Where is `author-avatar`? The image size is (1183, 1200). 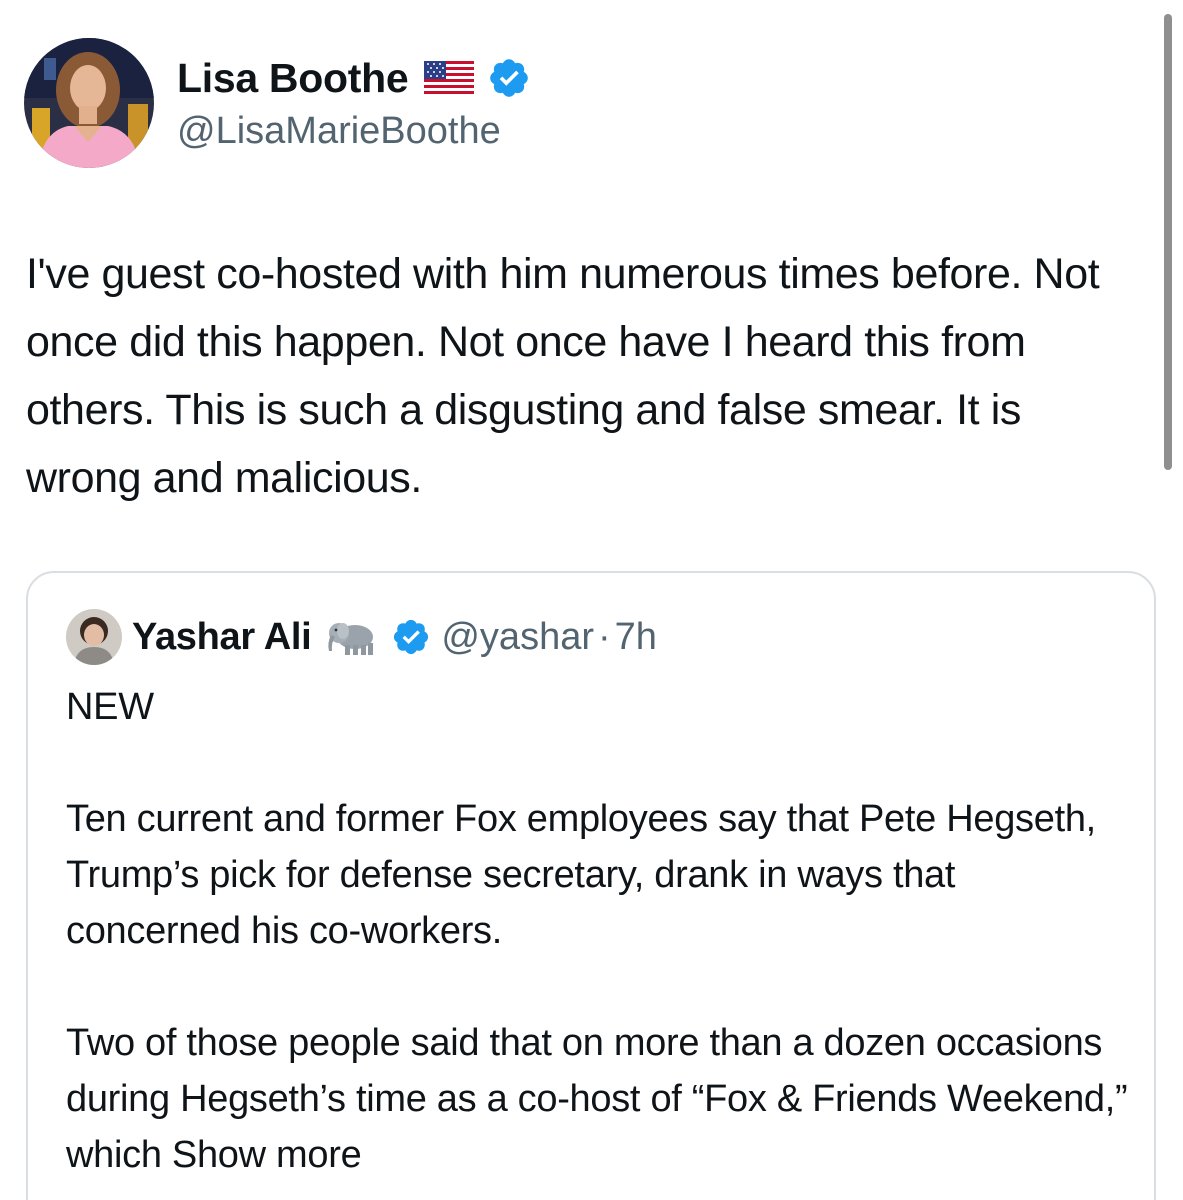
author-avatar is located at coordinates (89, 103).